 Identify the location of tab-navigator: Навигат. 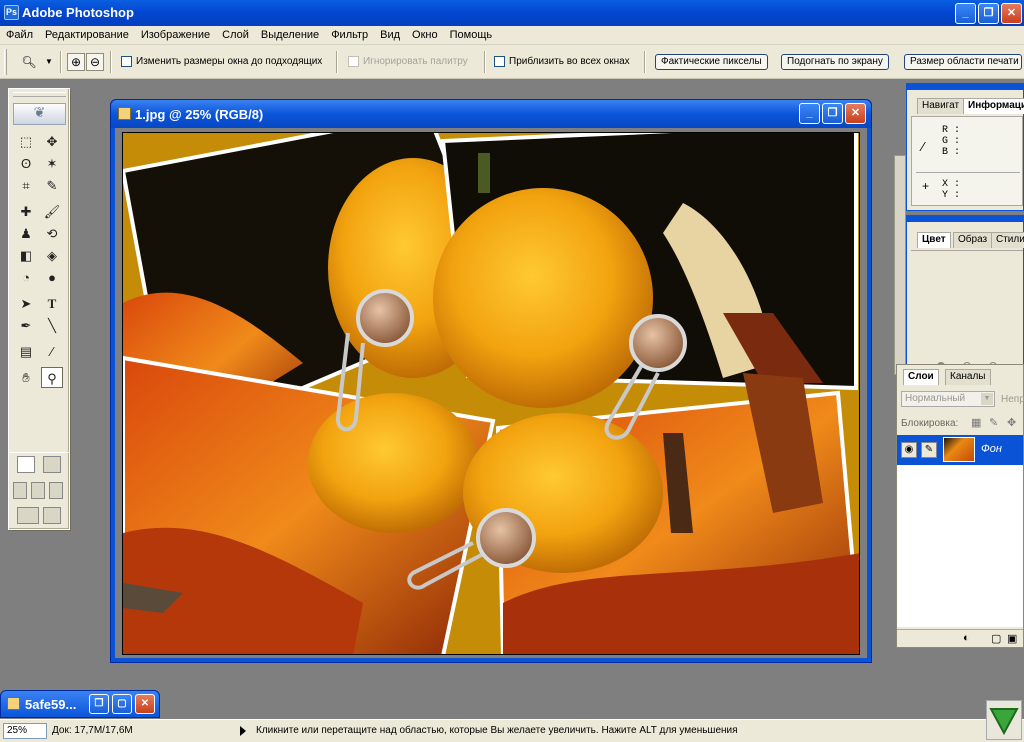
(941, 106).